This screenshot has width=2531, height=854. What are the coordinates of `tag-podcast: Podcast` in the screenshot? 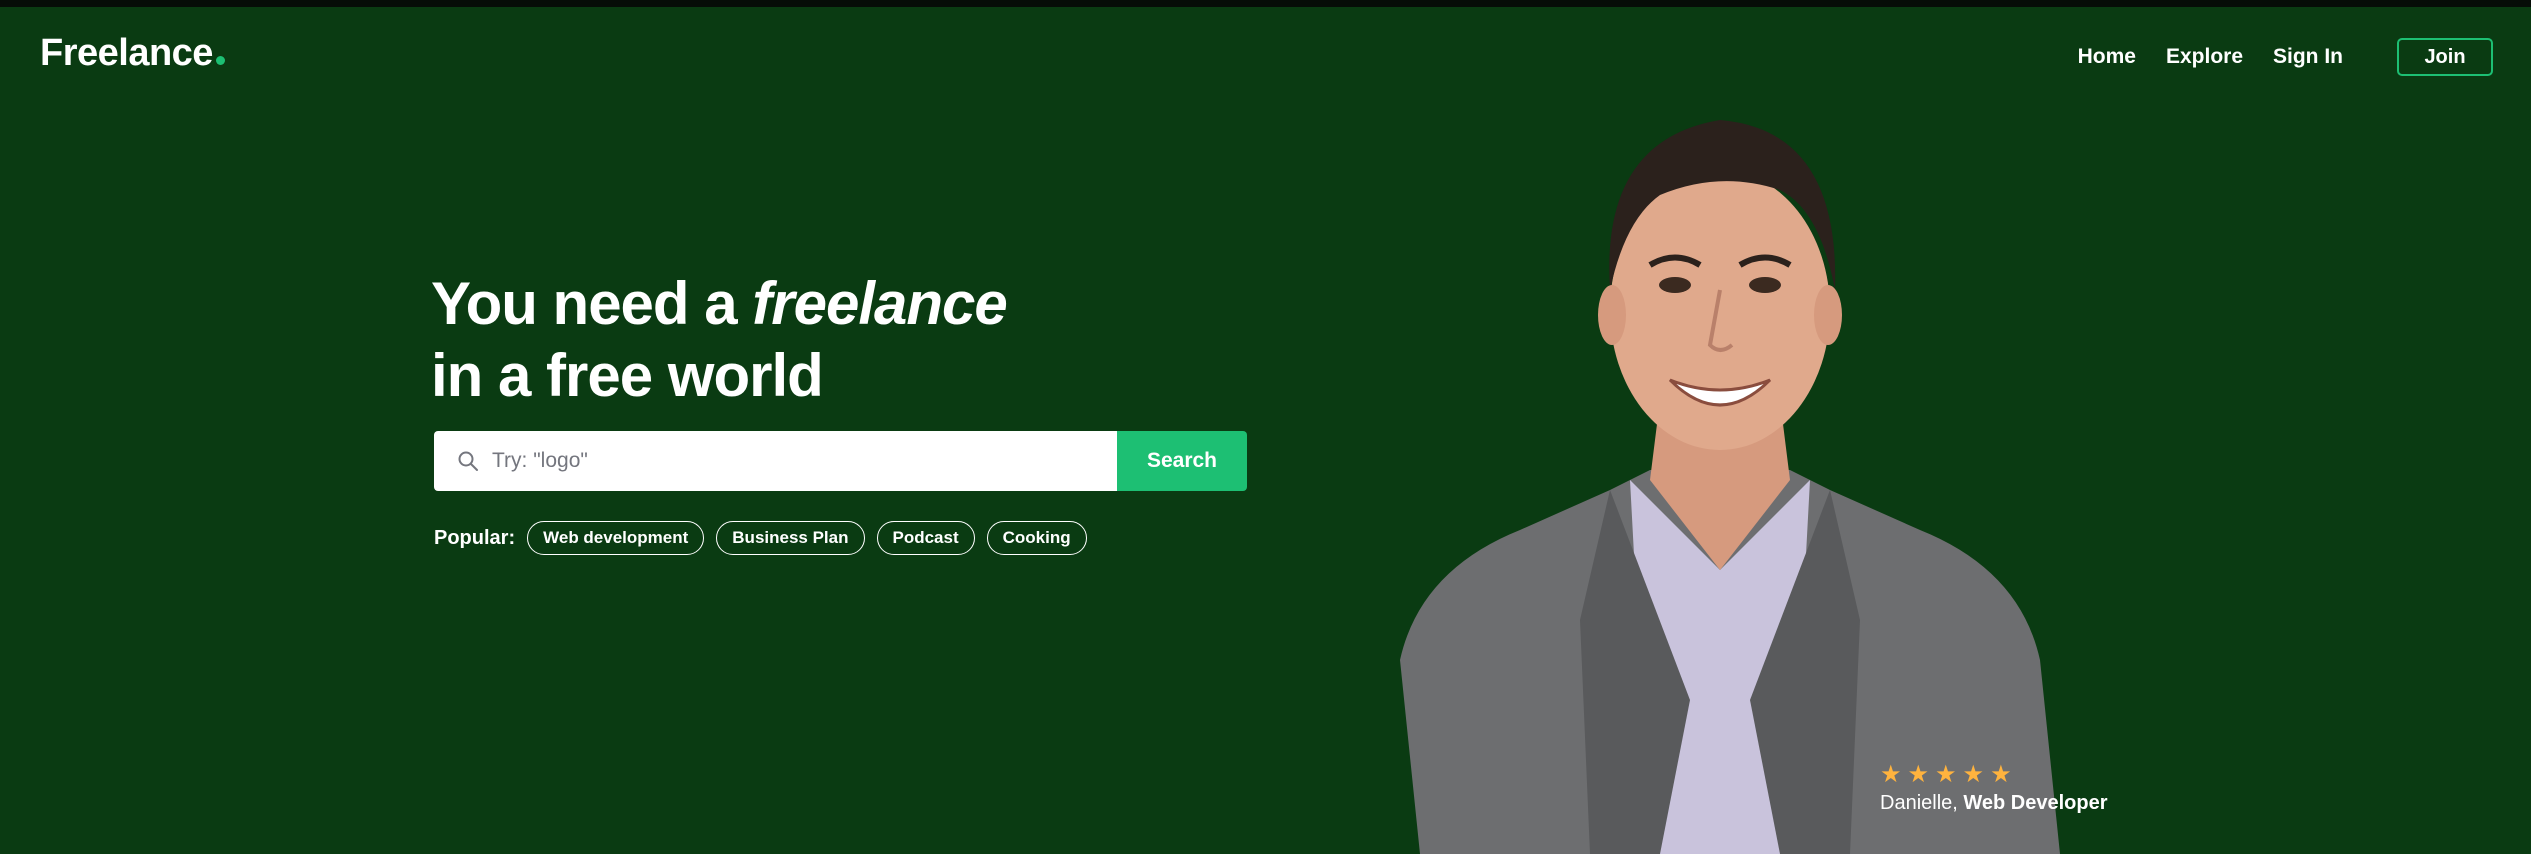 It's located at (925, 538).